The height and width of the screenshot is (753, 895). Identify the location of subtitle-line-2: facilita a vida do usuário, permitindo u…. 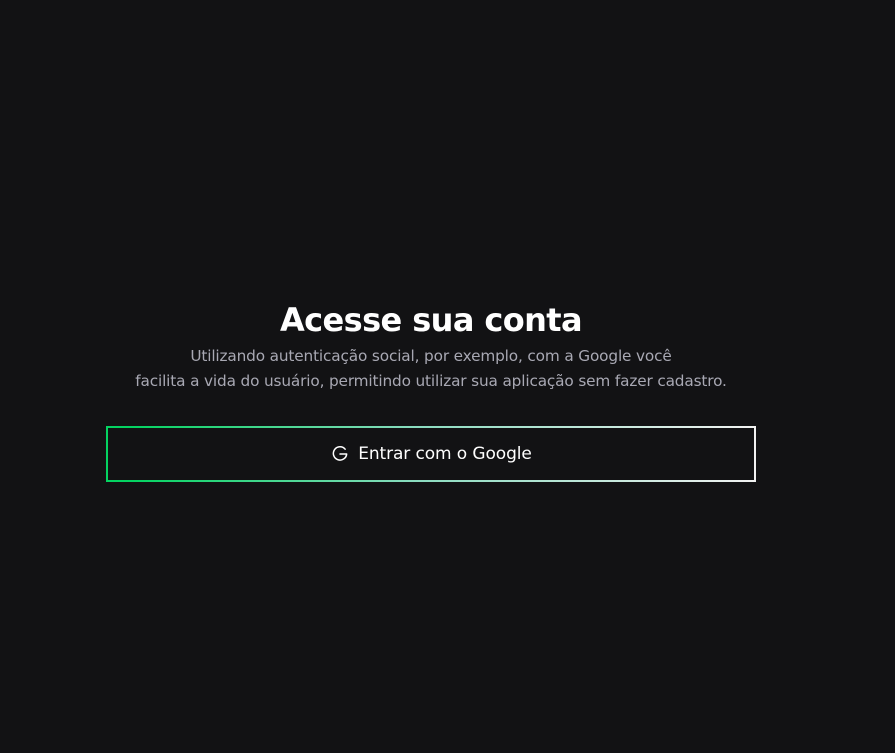
(431, 381).